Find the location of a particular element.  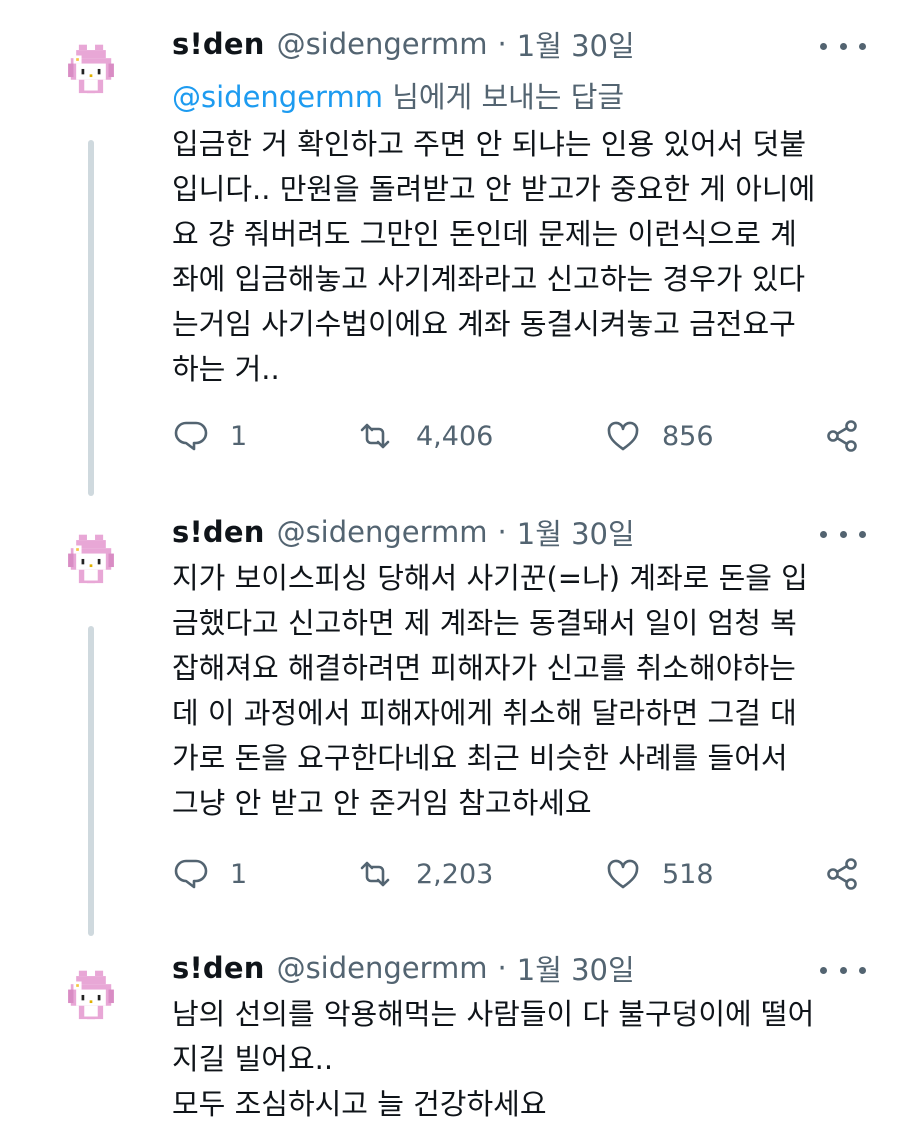

tweet-text-line: 입니다.. 만원을 돌려받고 안 받고가 중요한 게 아니에 is located at coordinates (494, 189).